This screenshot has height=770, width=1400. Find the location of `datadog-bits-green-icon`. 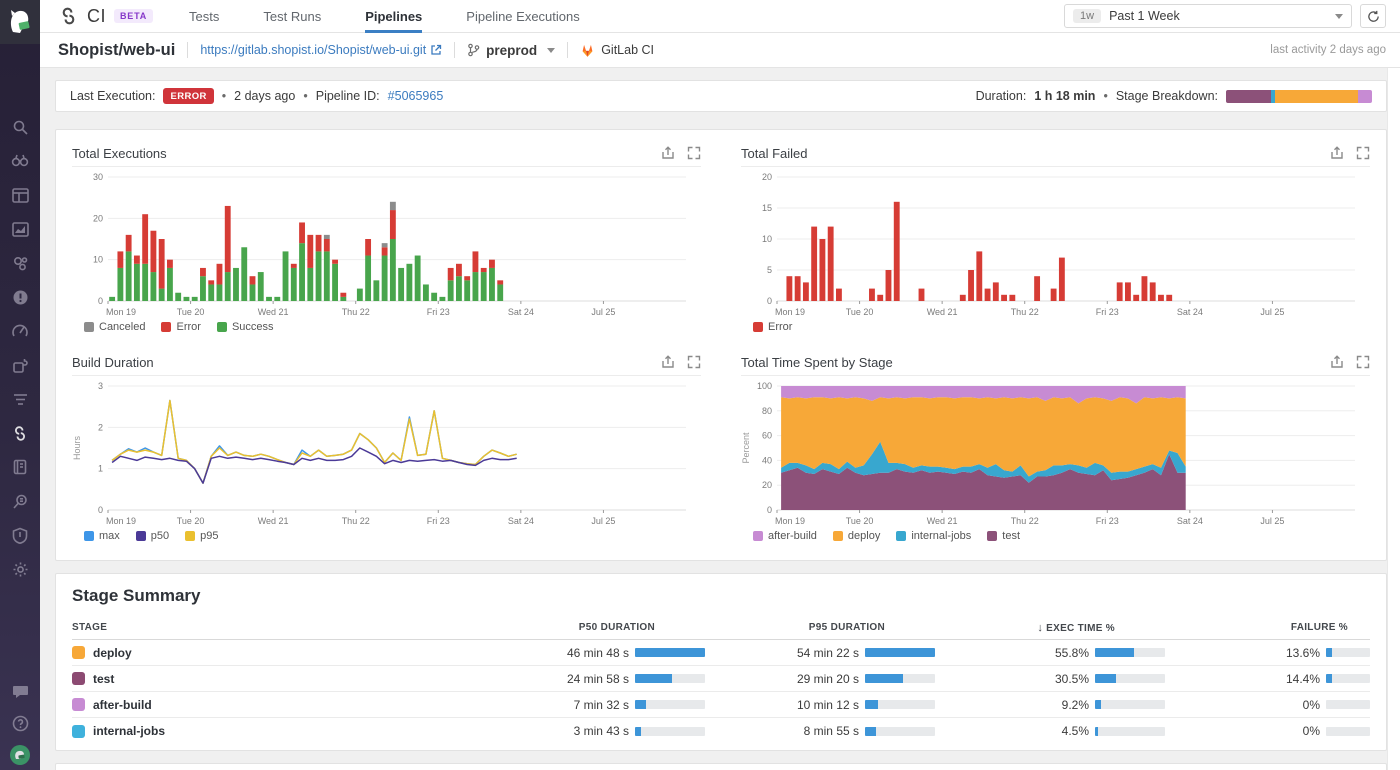

datadog-bits-green-icon is located at coordinates (20, 755).